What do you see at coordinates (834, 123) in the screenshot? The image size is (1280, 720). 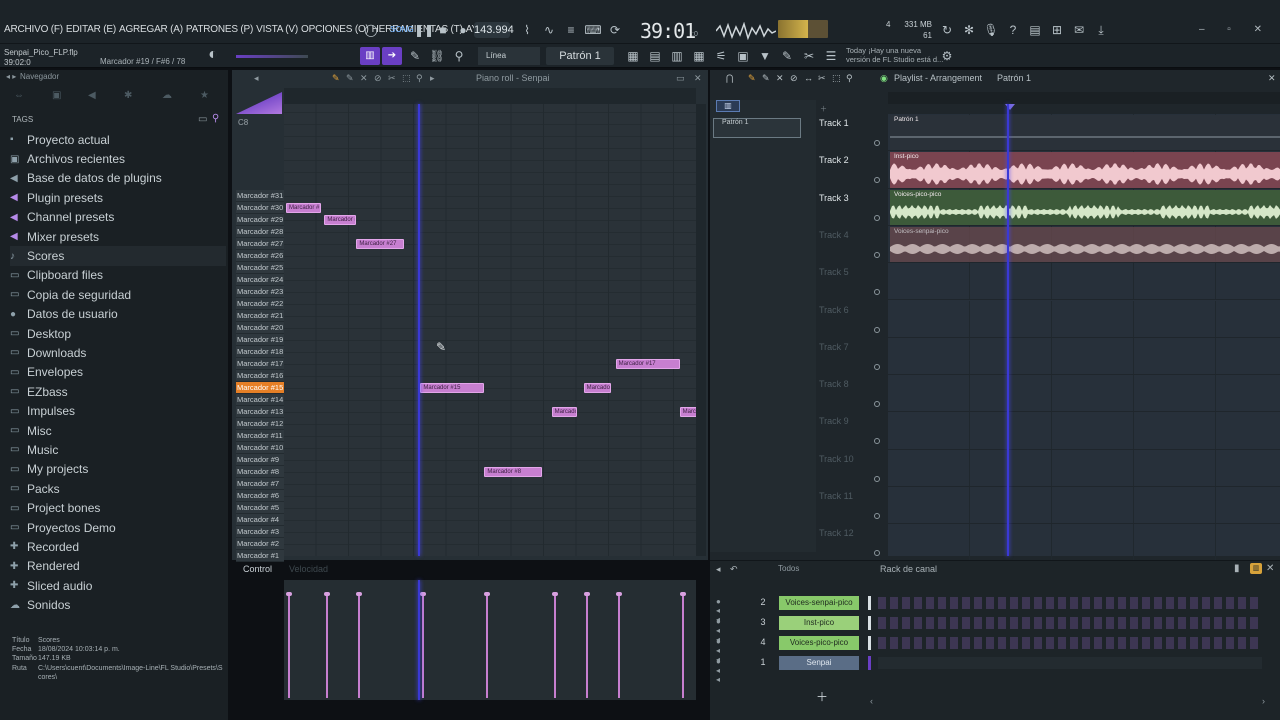 I see `track-label: Track 1` at bounding box center [834, 123].